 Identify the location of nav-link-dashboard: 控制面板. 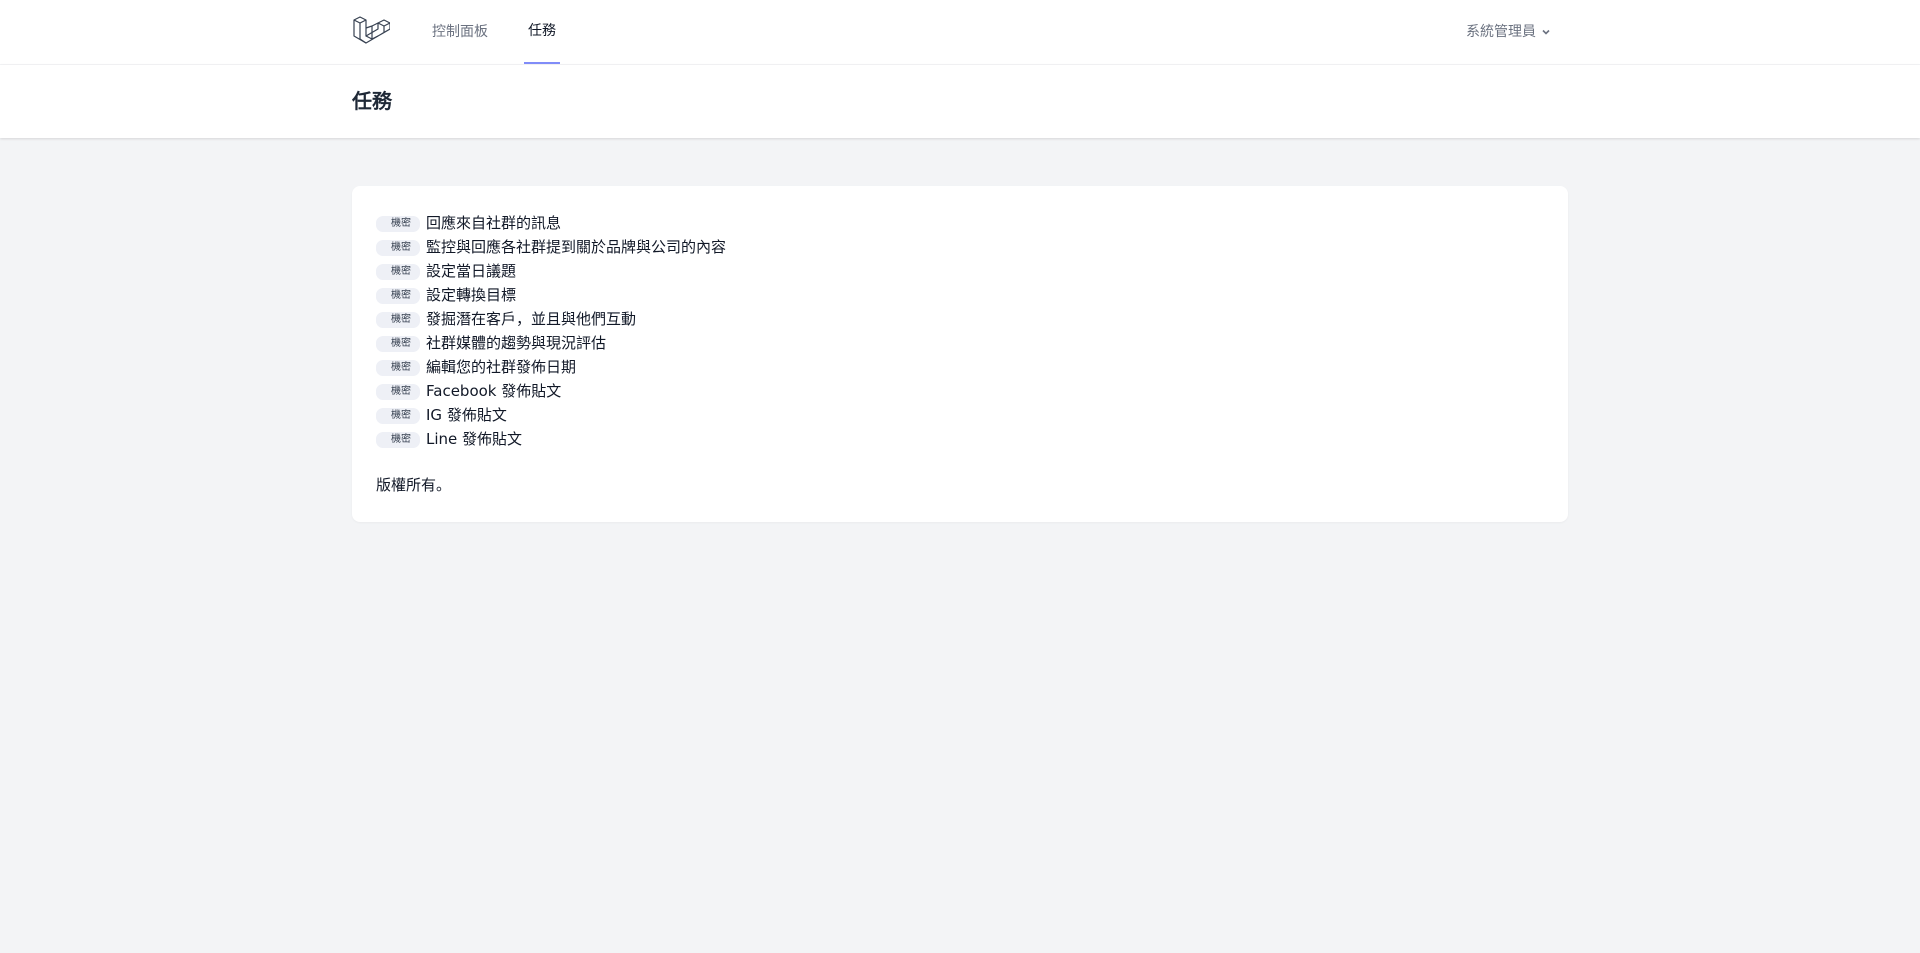
(460, 32).